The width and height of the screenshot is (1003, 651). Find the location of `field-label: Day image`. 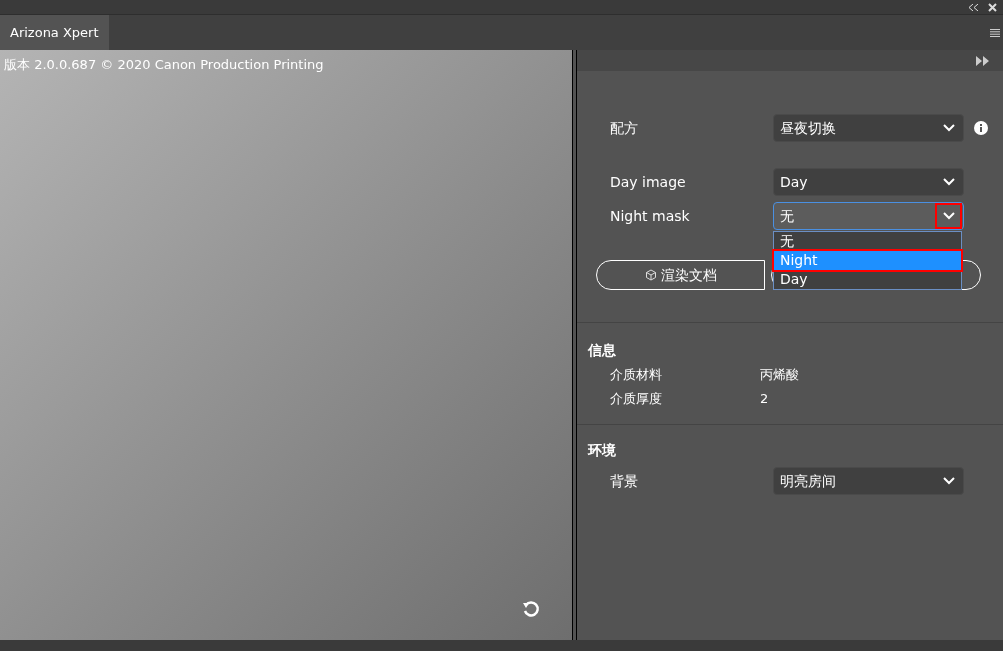

field-label: Day image is located at coordinates (648, 182).